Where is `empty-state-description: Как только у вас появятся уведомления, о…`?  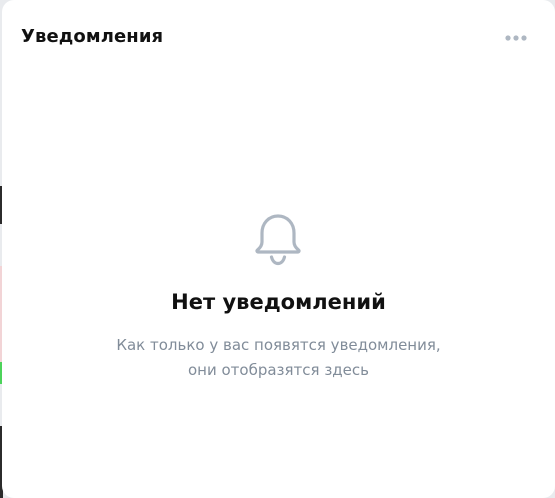
empty-state-description: Как только у вас появятся уведомления, о… is located at coordinates (278, 358).